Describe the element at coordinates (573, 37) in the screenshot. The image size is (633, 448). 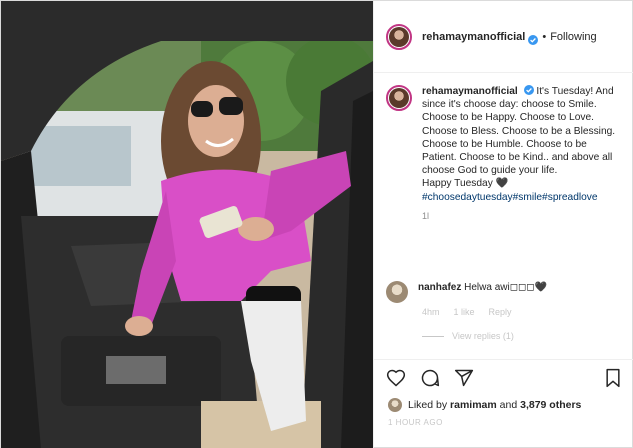
I see `following-button: Following` at that location.